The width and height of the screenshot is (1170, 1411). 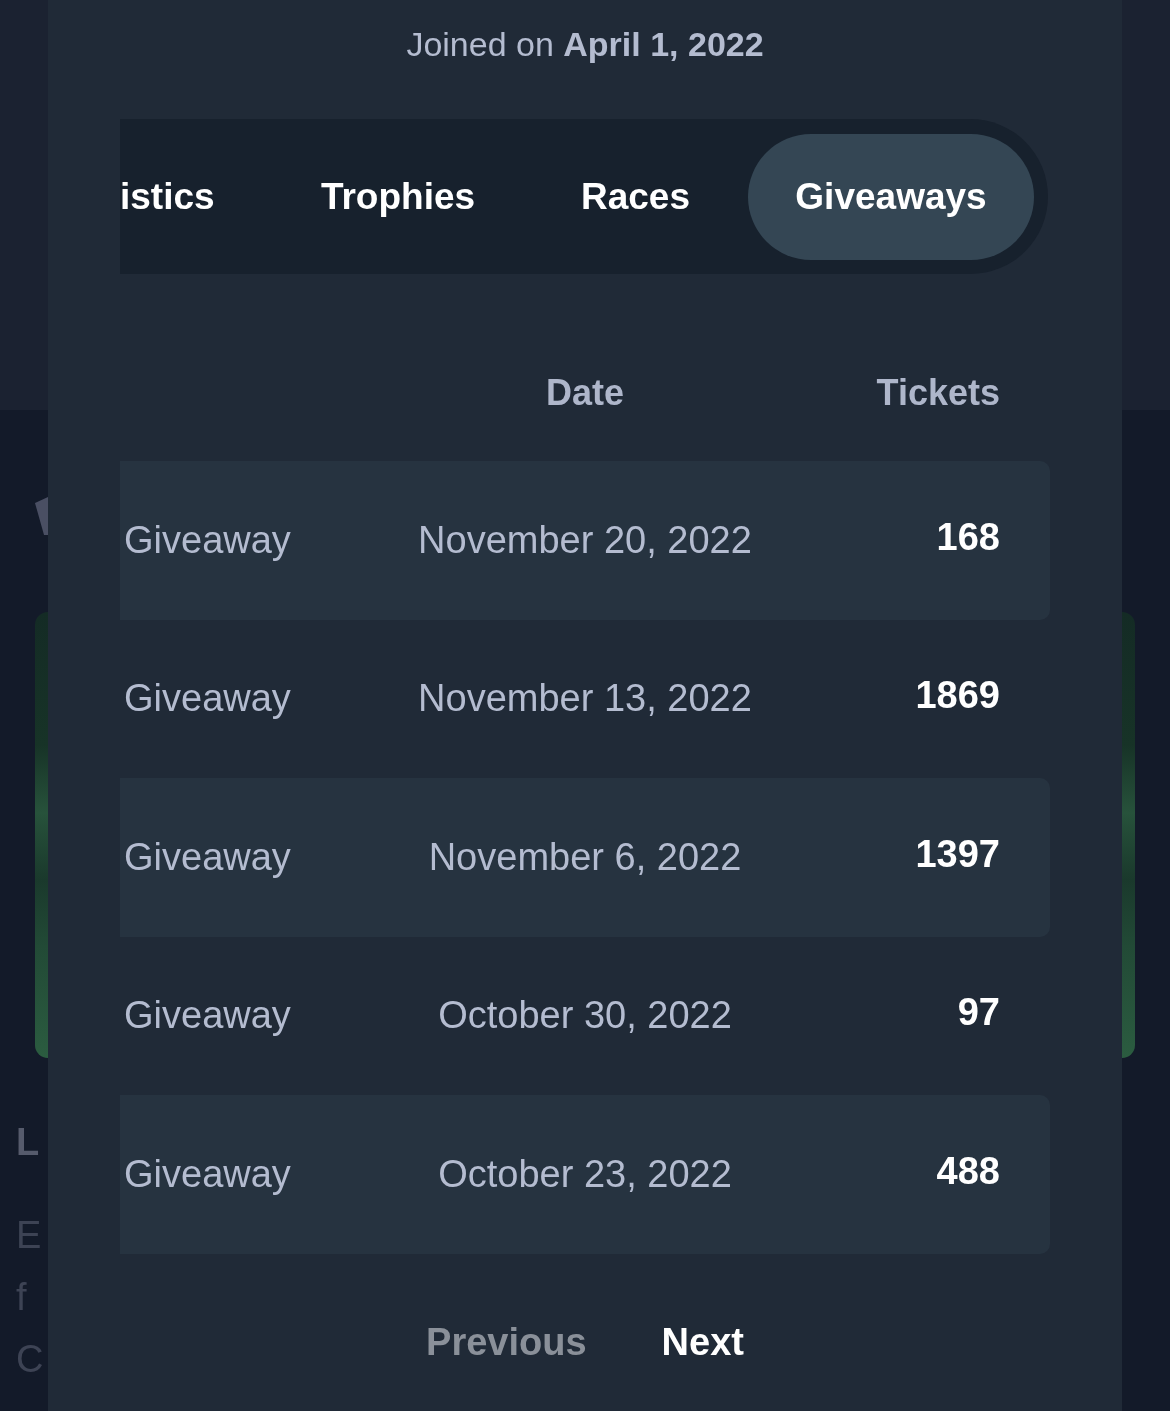 I want to click on tab: Trophies, so click(x=398, y=196).